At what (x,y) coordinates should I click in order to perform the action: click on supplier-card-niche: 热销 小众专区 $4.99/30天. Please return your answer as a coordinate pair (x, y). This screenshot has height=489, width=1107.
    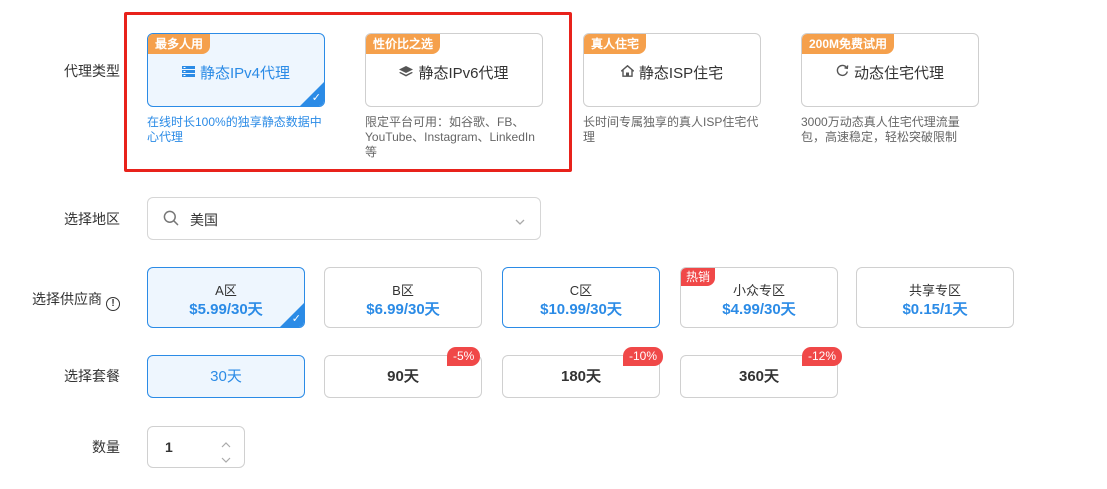
    Looking at the image, I should click on (759, 297).